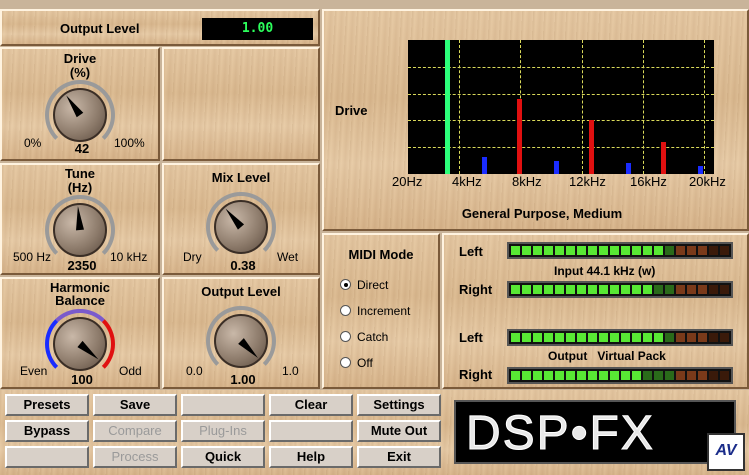  I want to click on tune-title: Tune, so click(80, 173).